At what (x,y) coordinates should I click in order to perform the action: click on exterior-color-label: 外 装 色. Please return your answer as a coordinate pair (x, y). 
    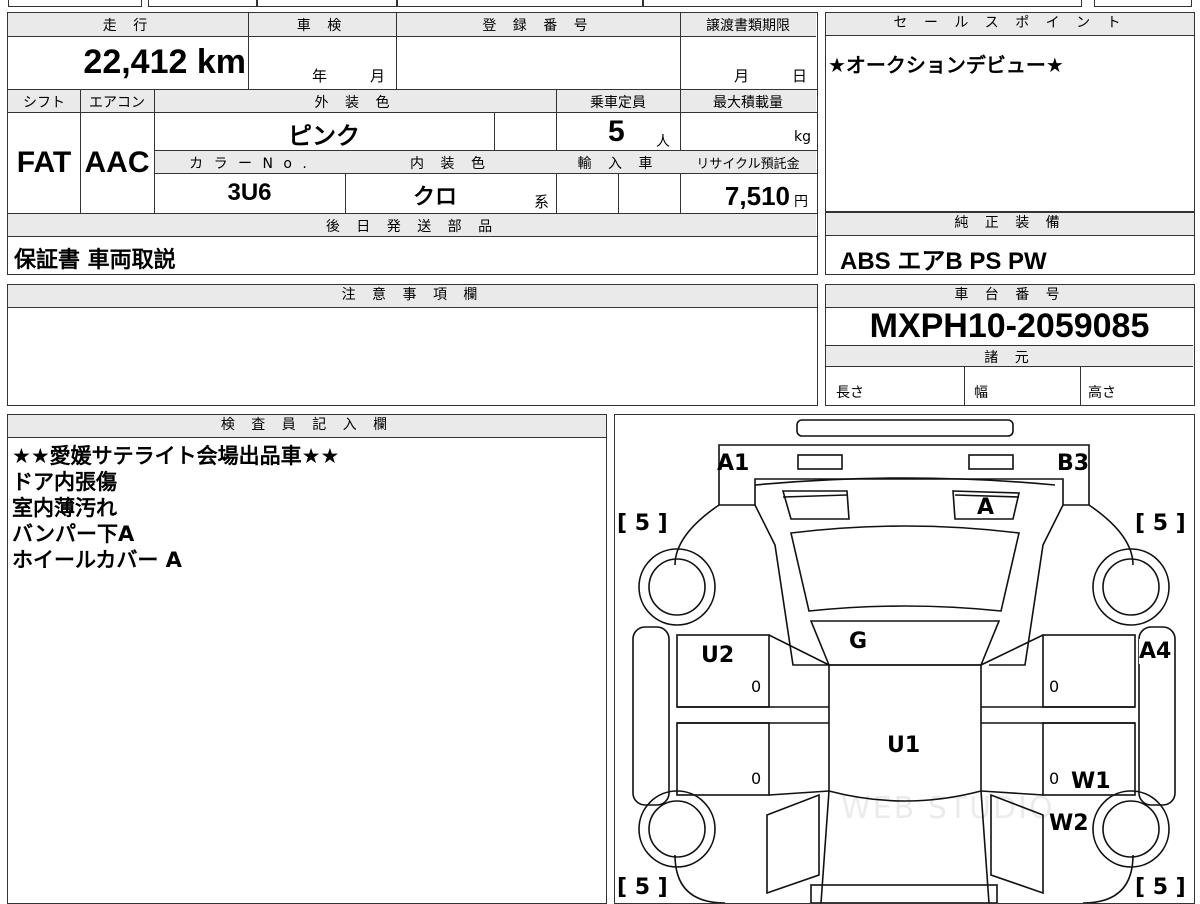
    Looking at the image, I should click on (355, 103).